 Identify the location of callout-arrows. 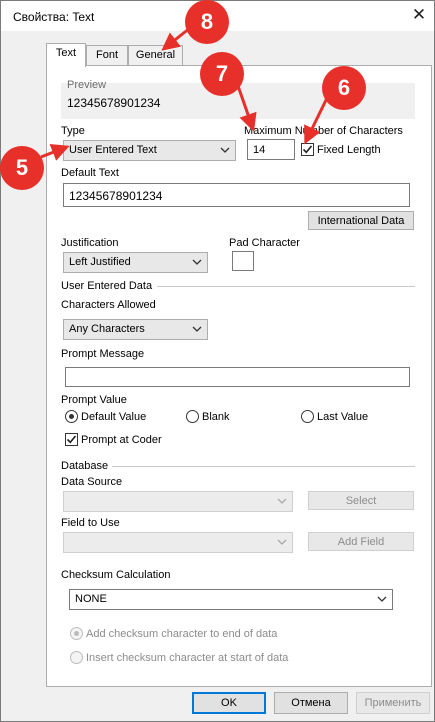
(185, 93).